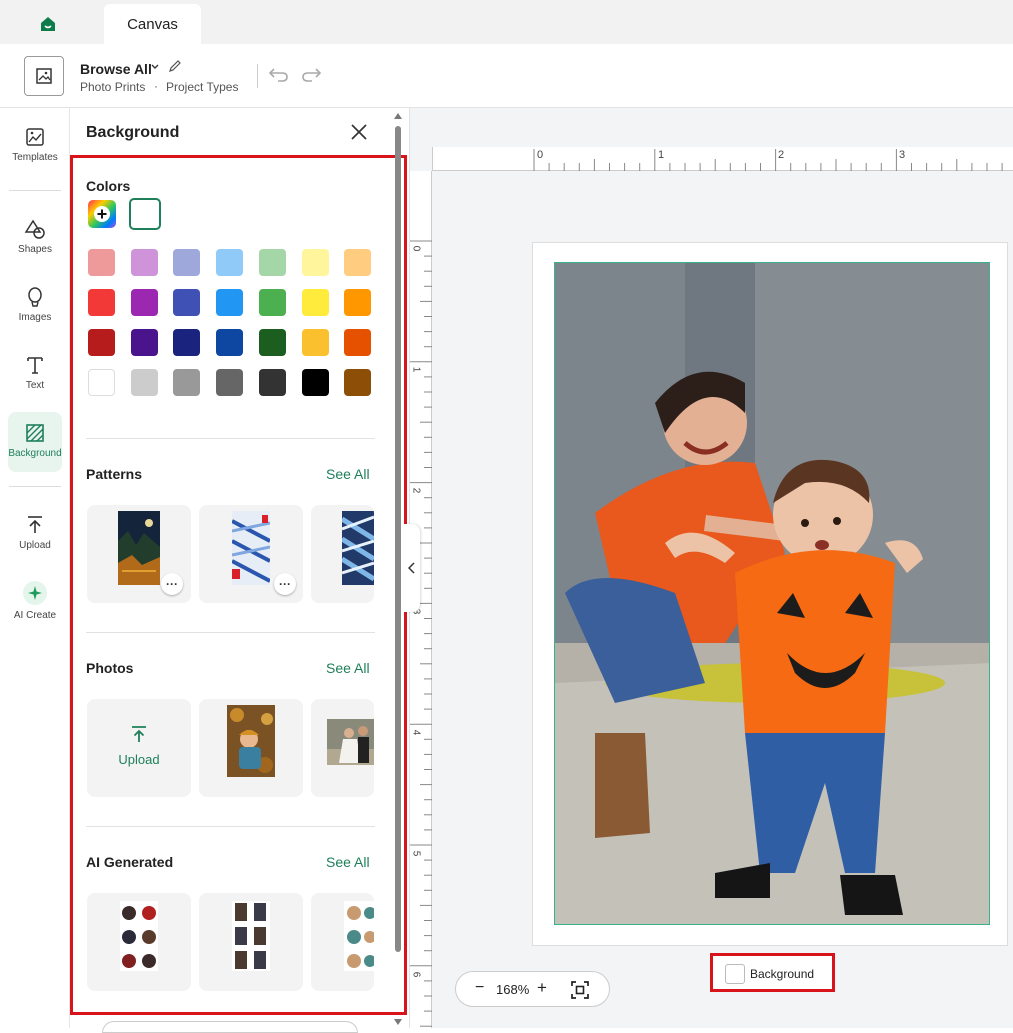  I want to click on zoom-out-button: −, so click(479, 988).